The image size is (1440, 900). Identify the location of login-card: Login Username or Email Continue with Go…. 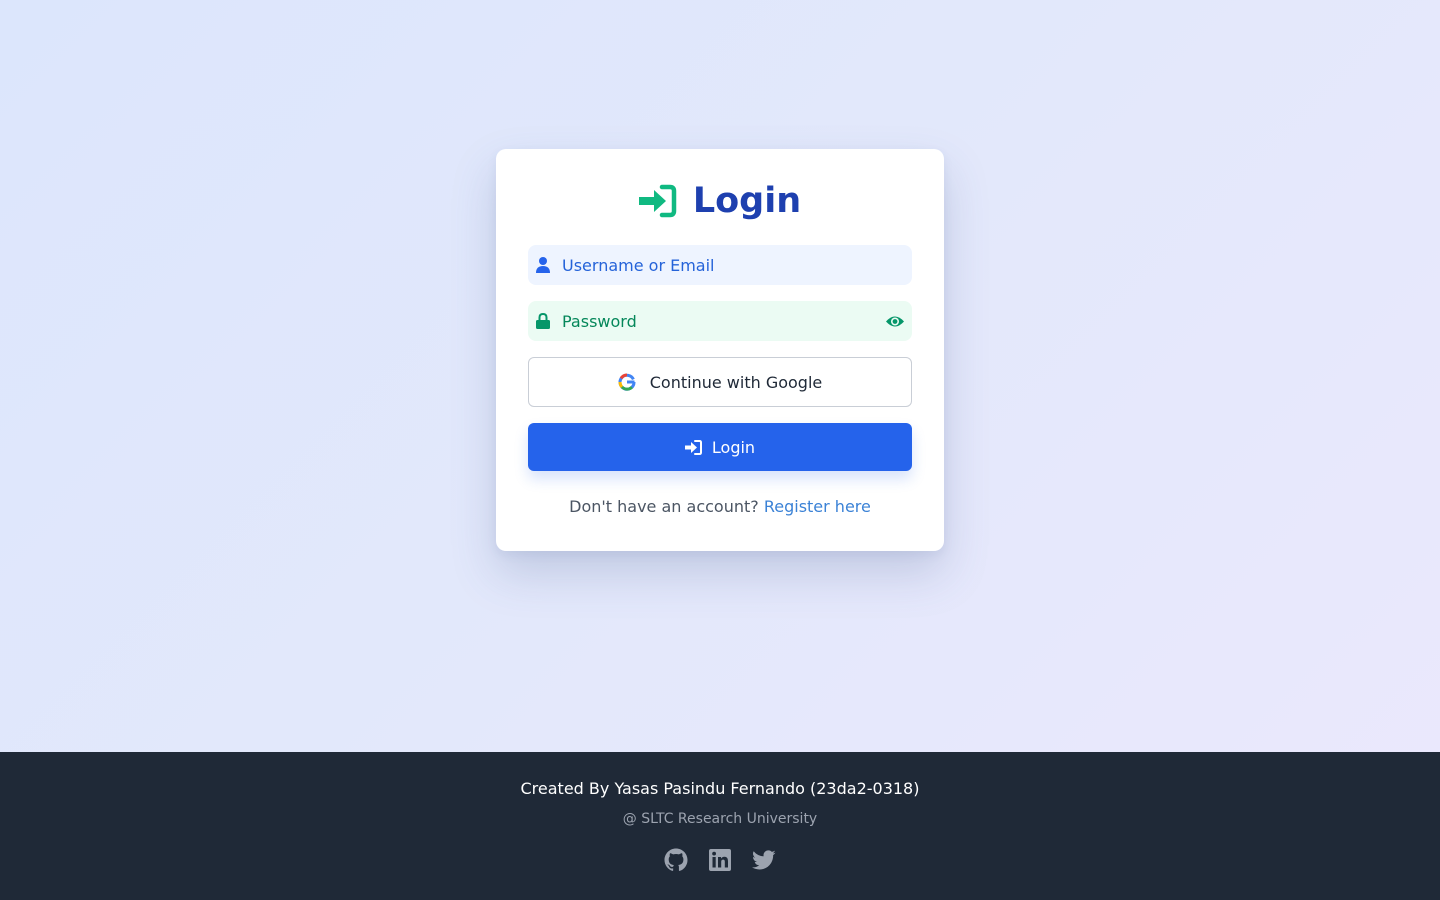
(720, 350).